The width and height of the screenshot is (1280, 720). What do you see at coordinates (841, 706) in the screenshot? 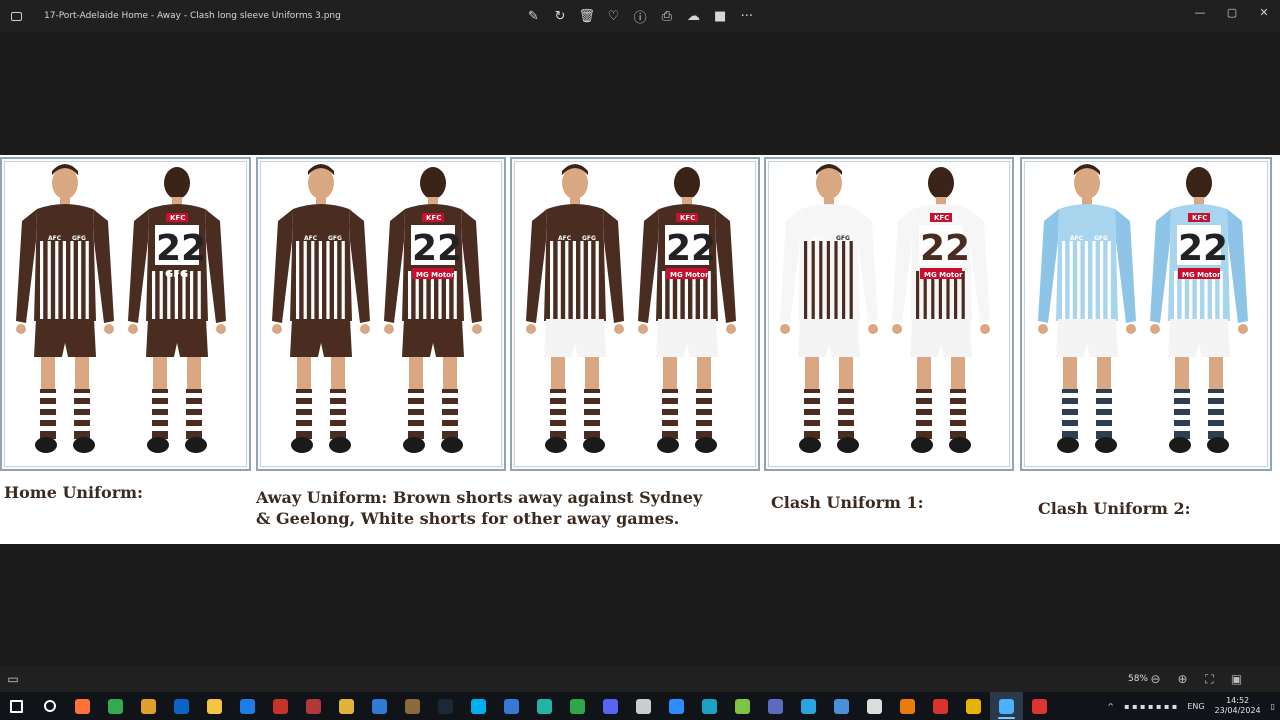
I see `app-globe-icon` at bounding box center [841, 706].